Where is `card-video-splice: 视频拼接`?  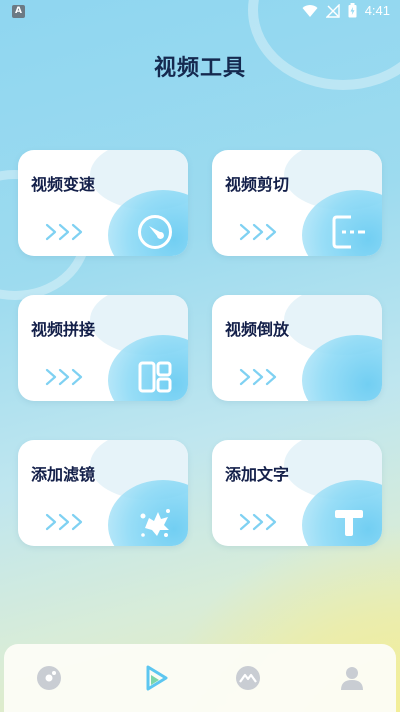
card-video-splice: 视频拼接 is located at coordinates (103, 348).